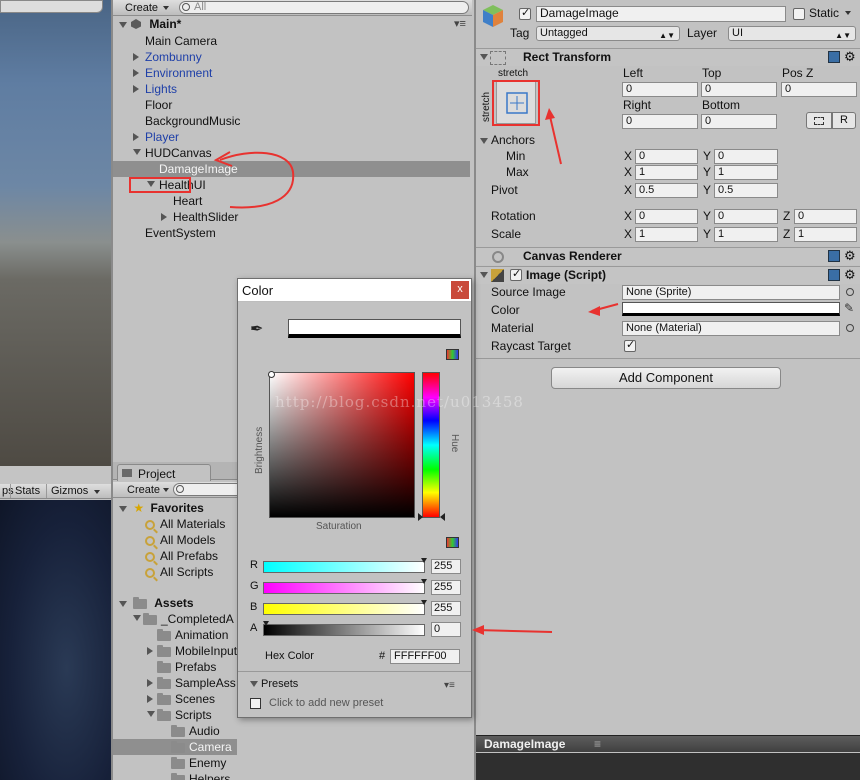 This screenshot has height=780, width=860. I want to click on annotation-curve, so click(257, 180).